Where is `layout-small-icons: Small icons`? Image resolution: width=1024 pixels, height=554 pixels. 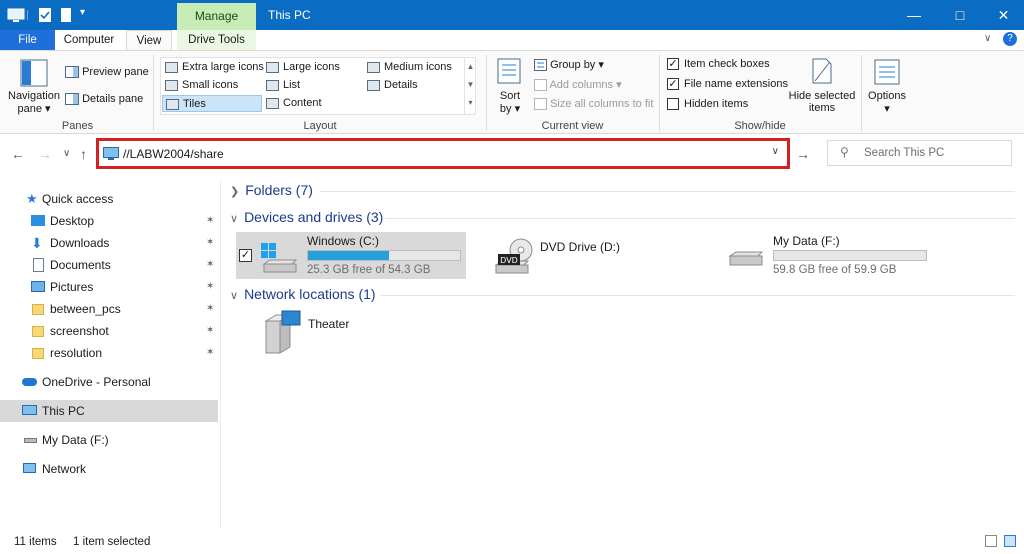 layout-small-icons: Small icons is located at coordinates (212, 85).